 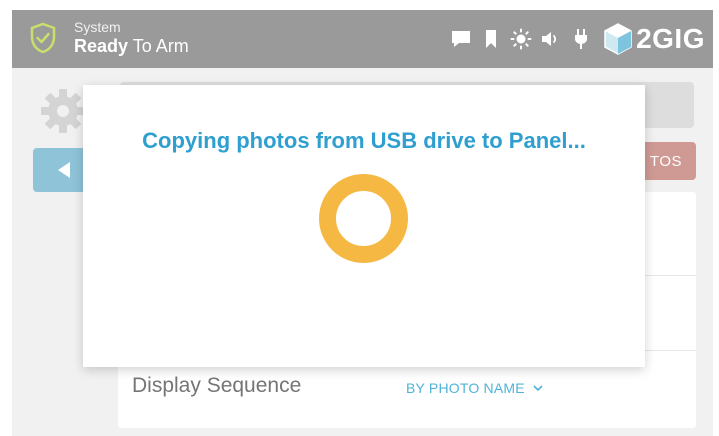 I want to click on arm-state: Ready To Arm, so click(x=131, y=46).